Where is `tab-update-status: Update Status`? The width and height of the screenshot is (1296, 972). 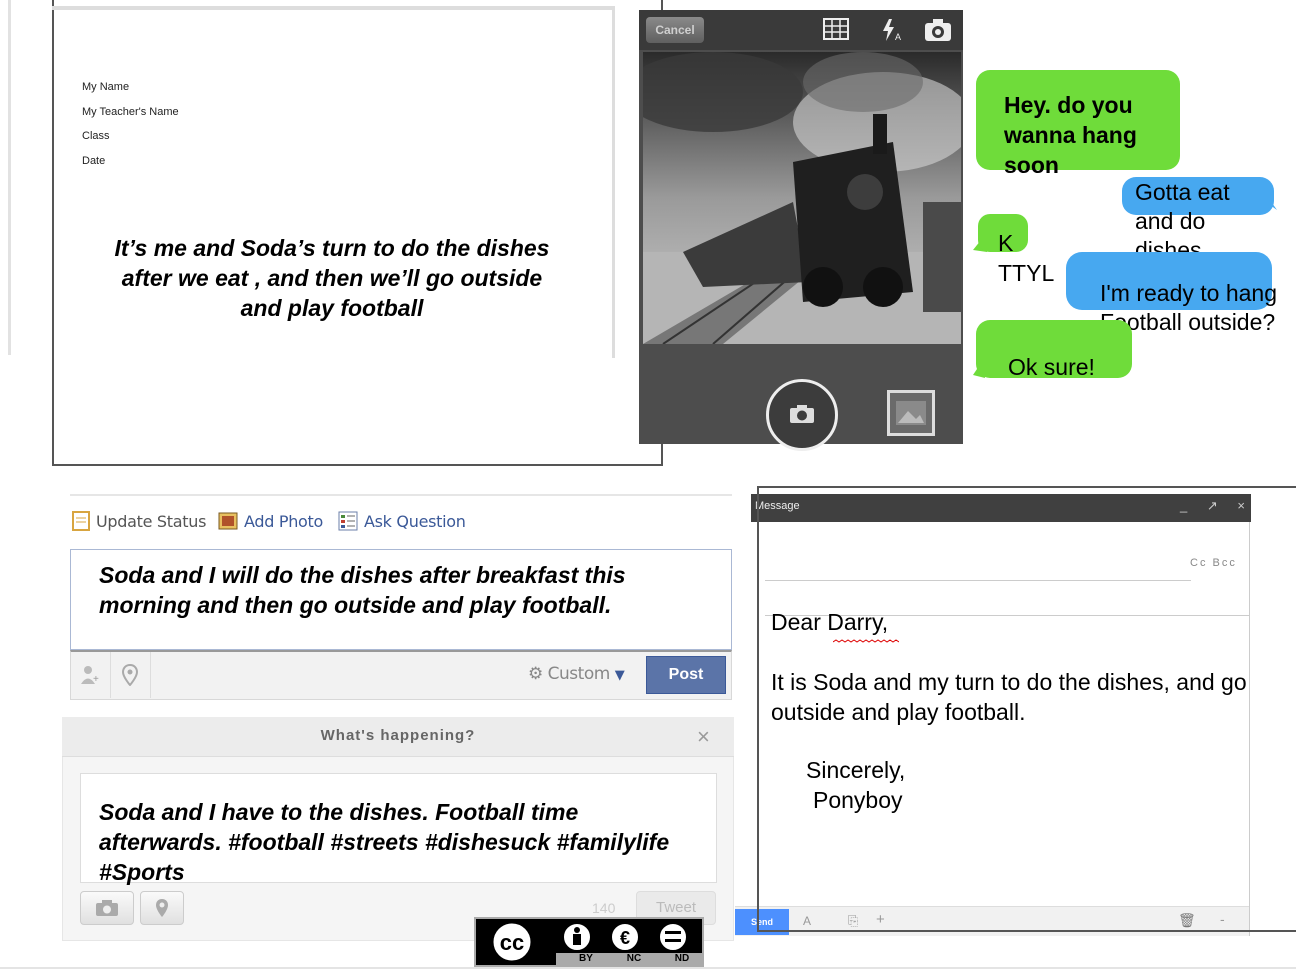
tab-update-status: Update Status is located at coordinates (139, 521).